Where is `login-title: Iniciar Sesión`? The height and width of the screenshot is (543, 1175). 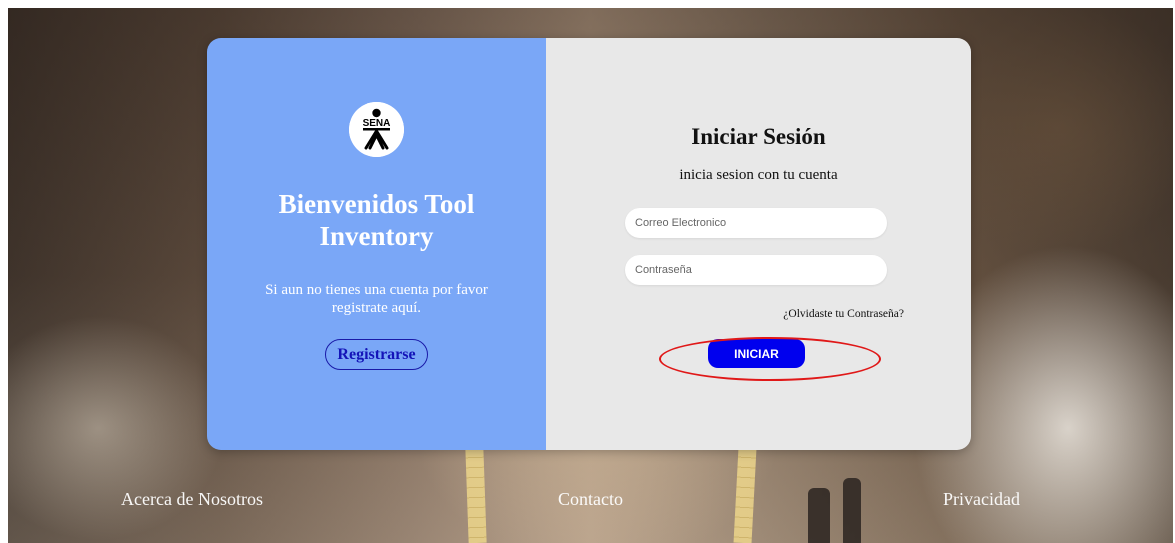
login-title: Iniciar Sesión is located at coordinates (758, 136).